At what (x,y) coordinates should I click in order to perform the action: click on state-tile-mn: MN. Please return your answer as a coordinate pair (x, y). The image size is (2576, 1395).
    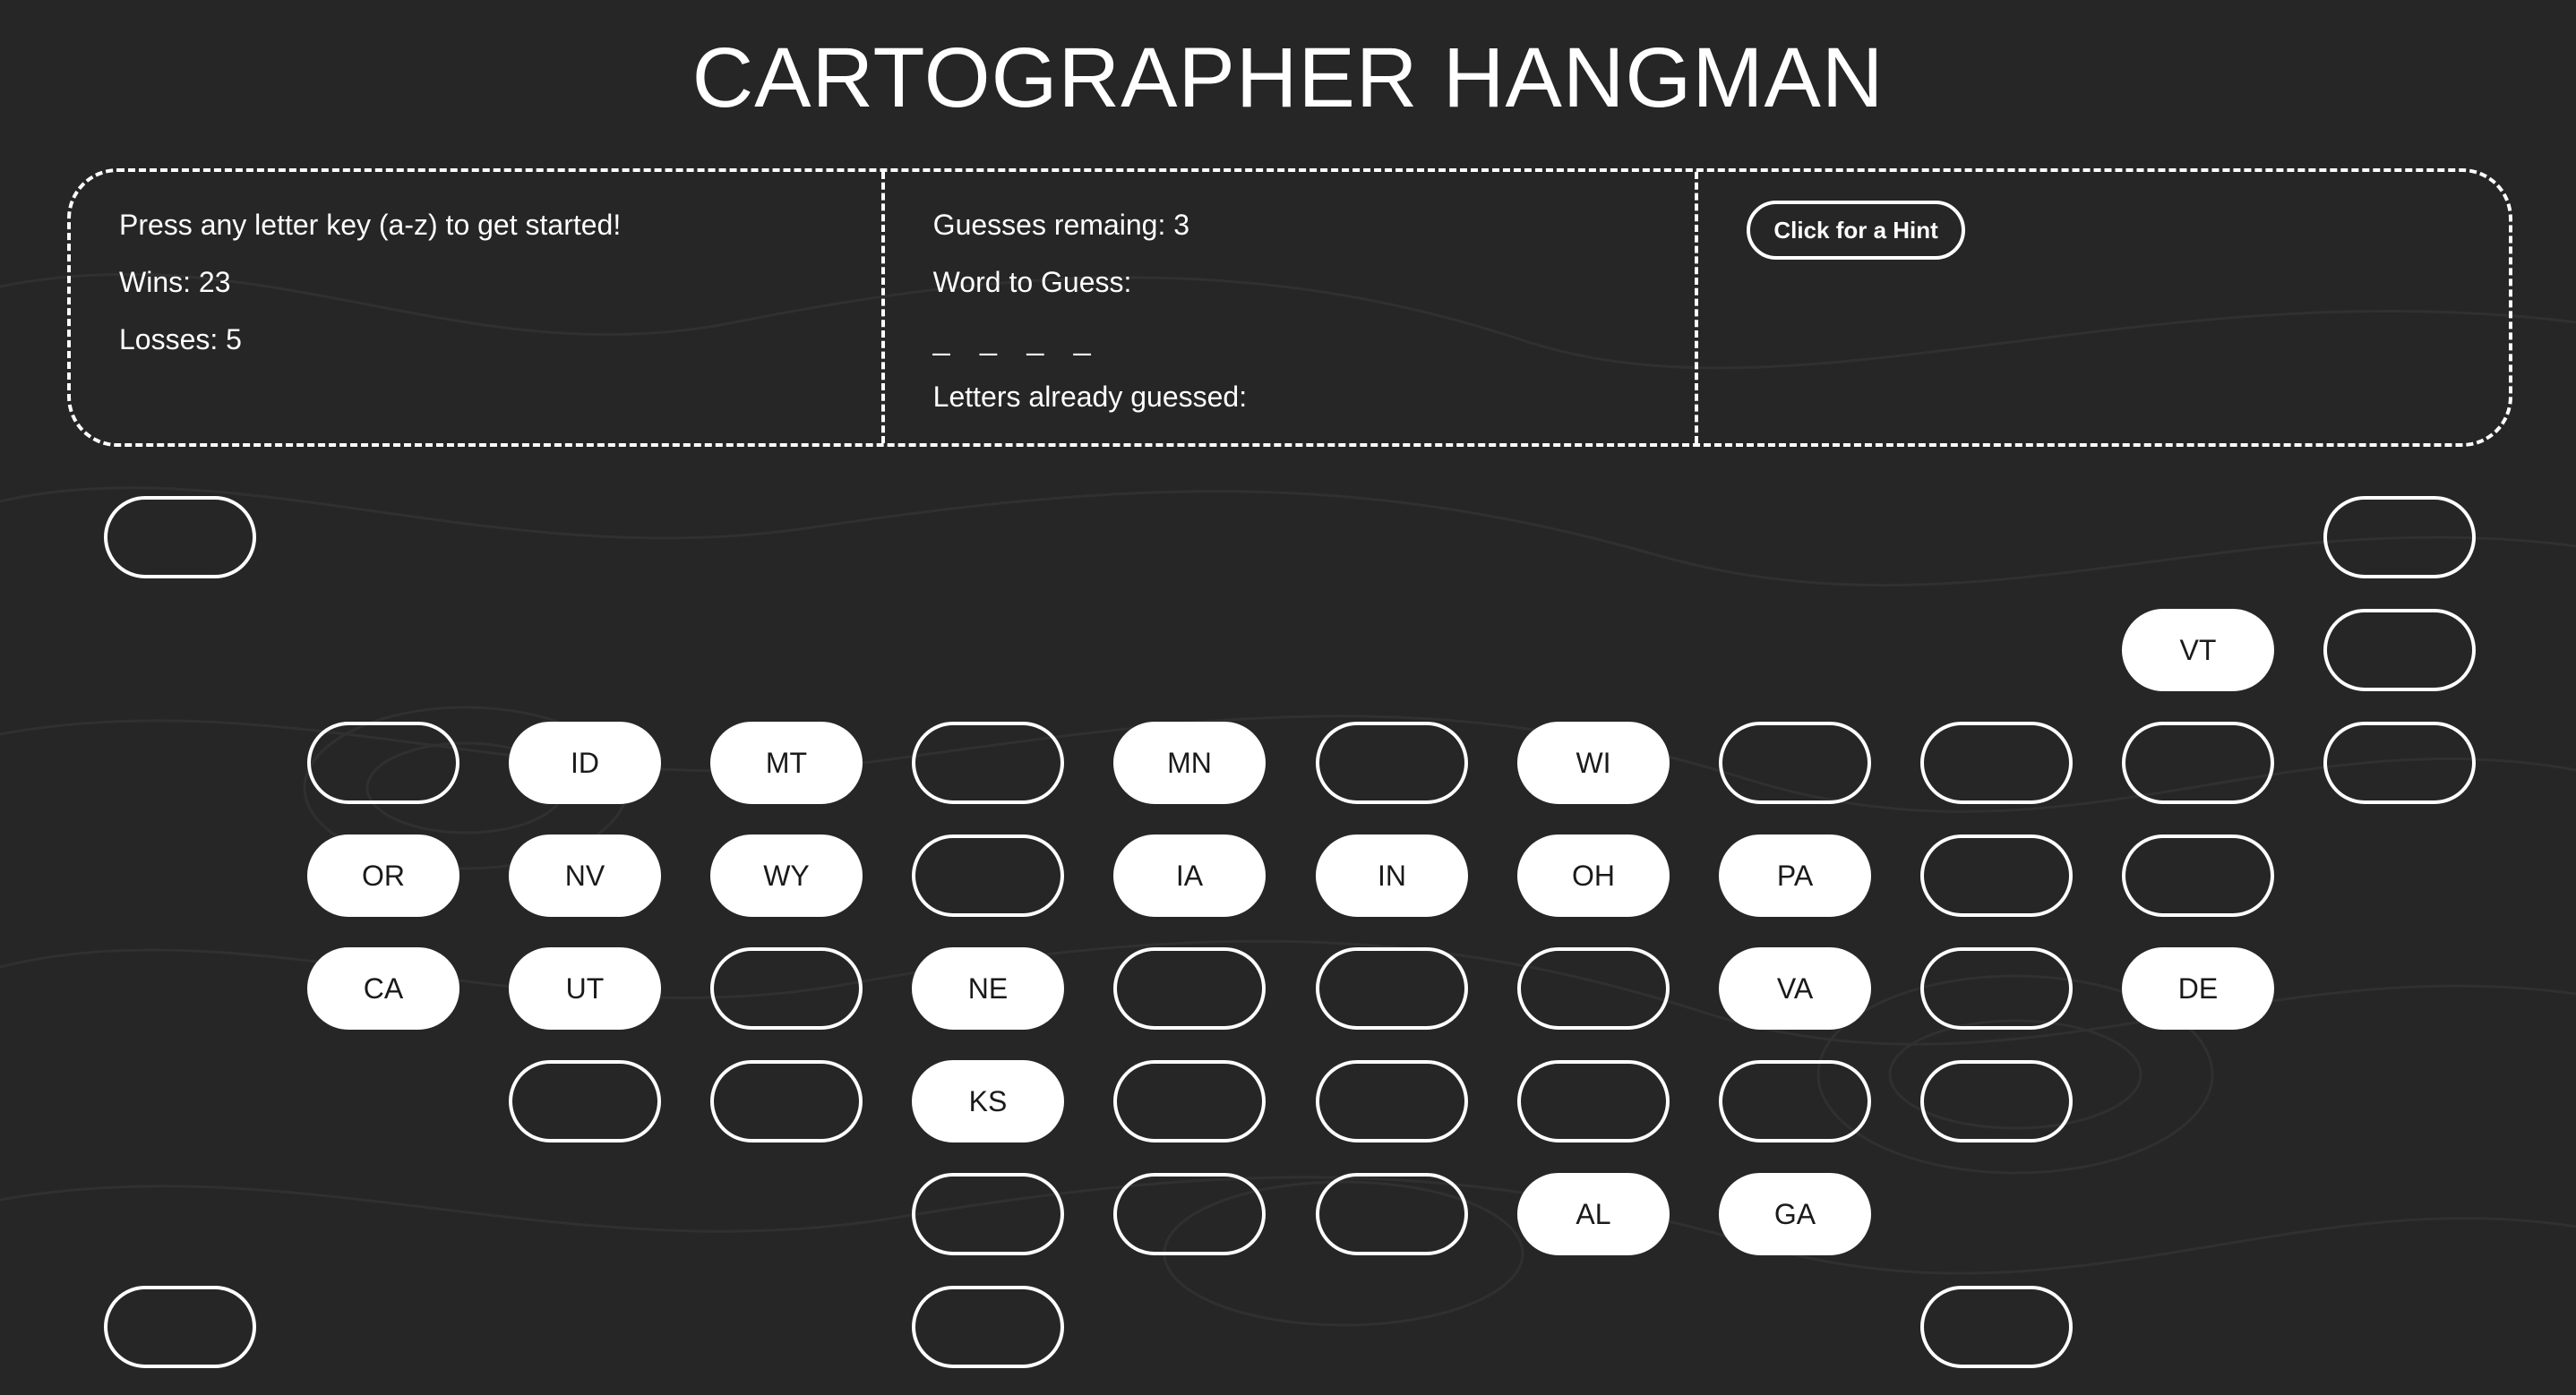
    Looking at the image, I should click on (1189, 763).